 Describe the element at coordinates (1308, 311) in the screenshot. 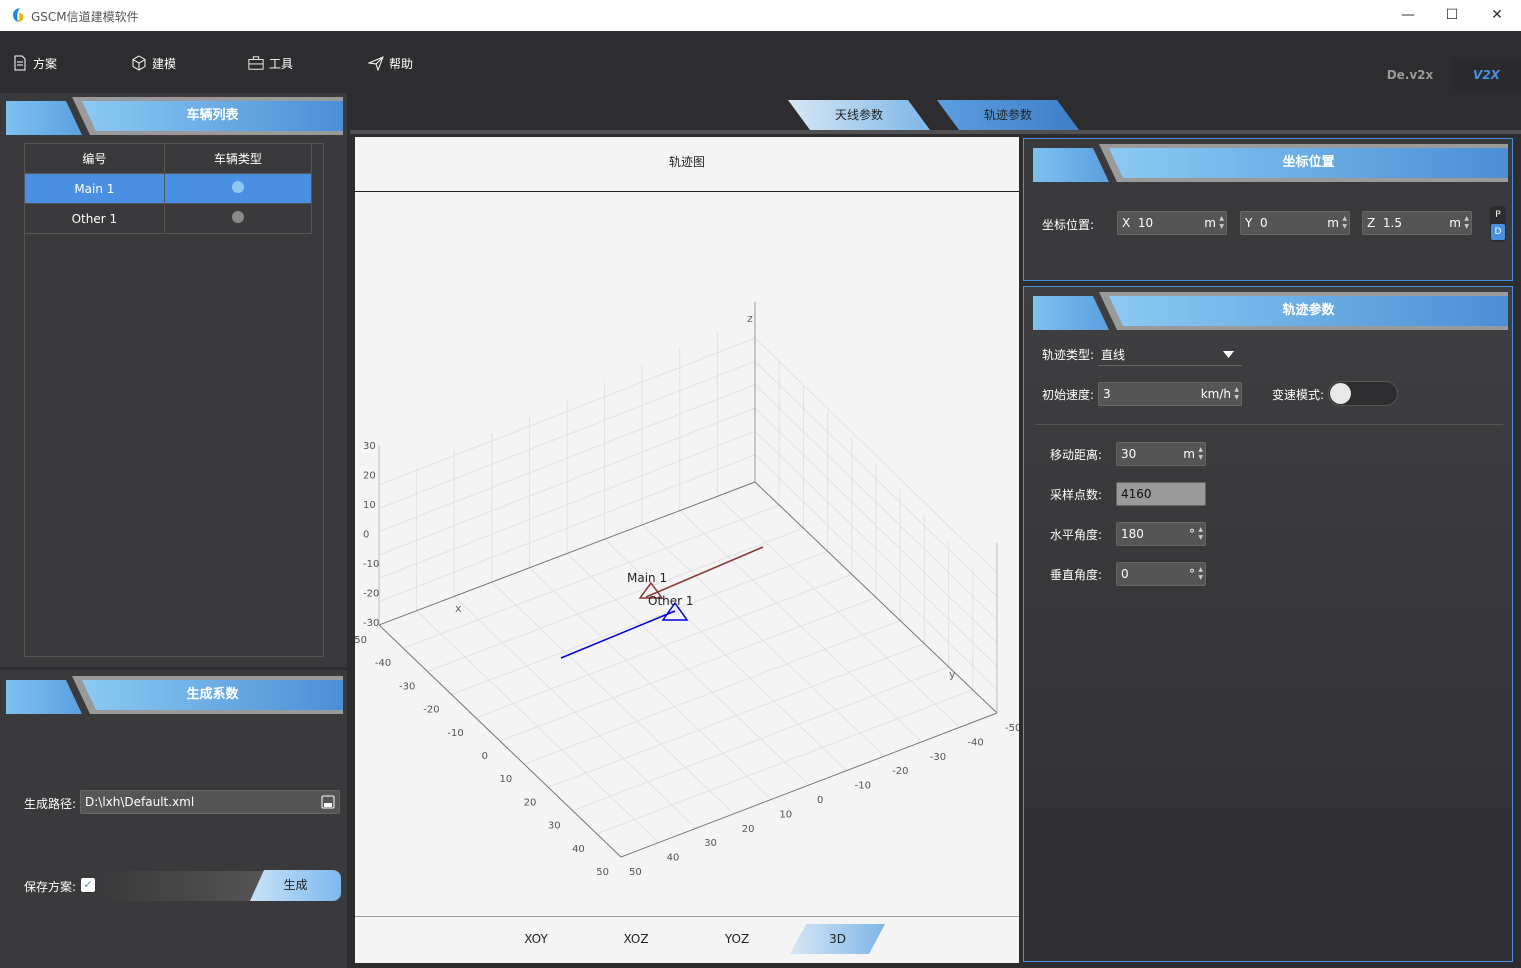

I see `trajectory-title: 轨迹参数` at that location.